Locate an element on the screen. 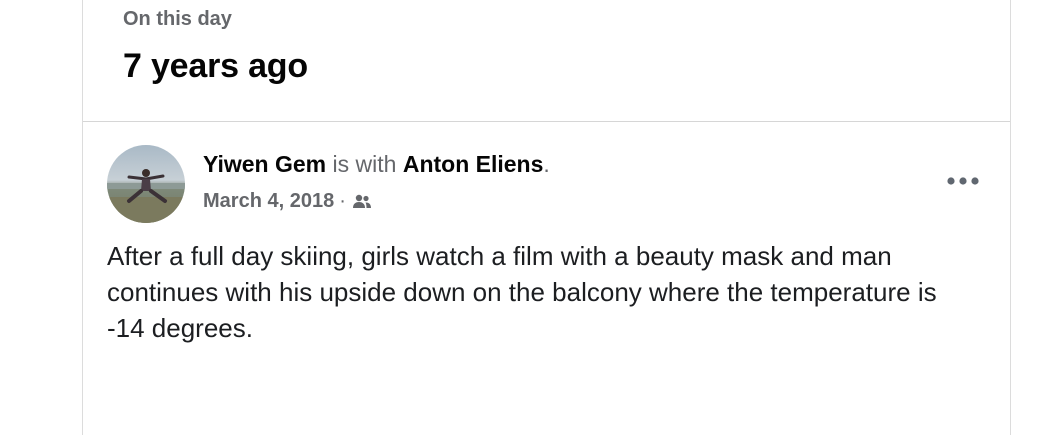 The image size is (1054, 435). more-options-icon is located at coordinates (963, 181).